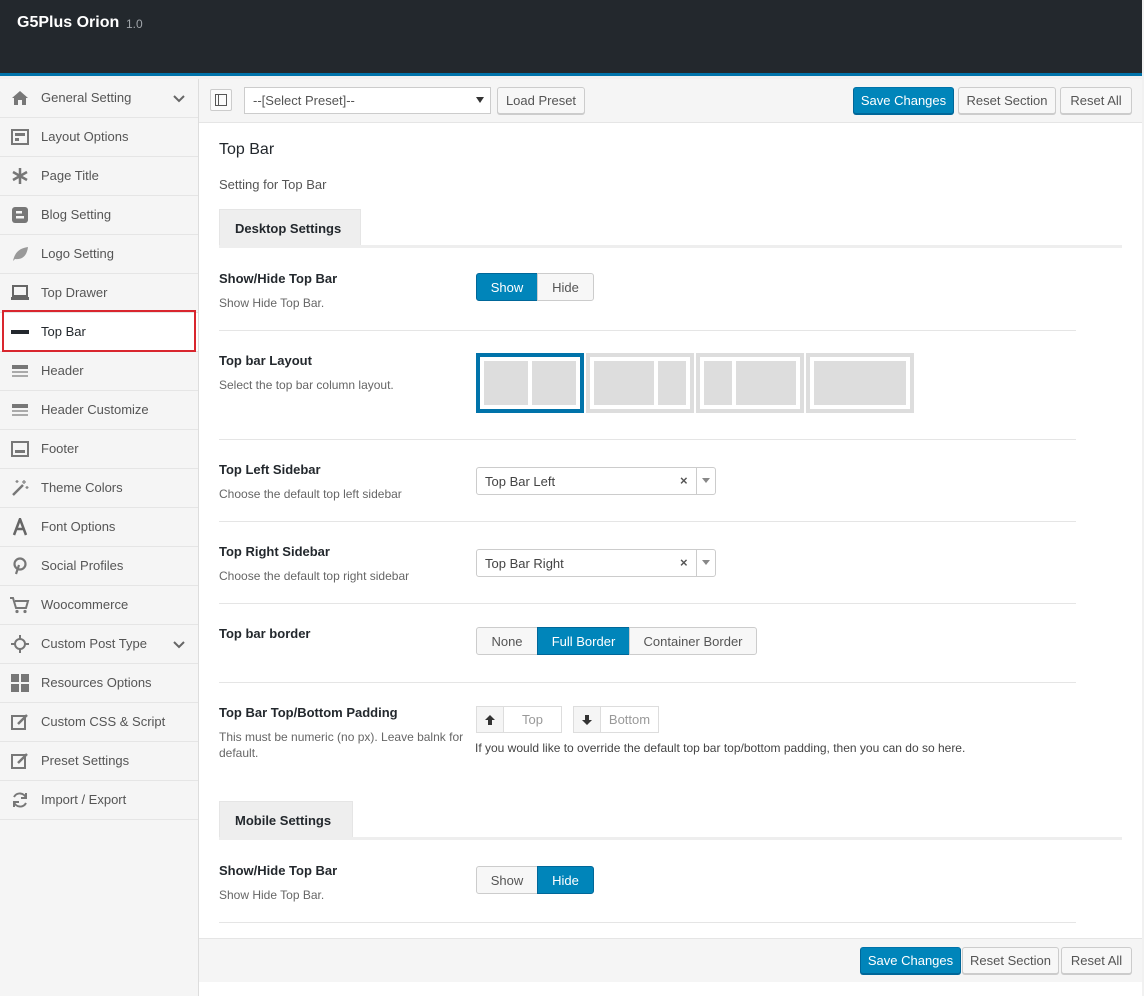  I want to click on left-sidebar-value: Top Bar Left, so click(520, 481).